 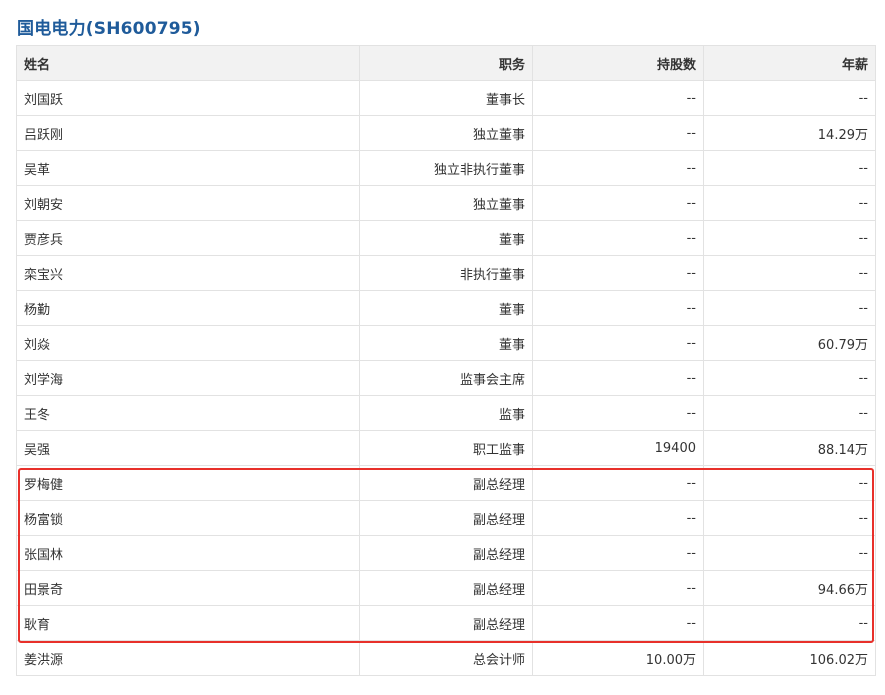 I want to click on table-row: 刘国跃 董事长 -- --, so click(x=446, y=98).